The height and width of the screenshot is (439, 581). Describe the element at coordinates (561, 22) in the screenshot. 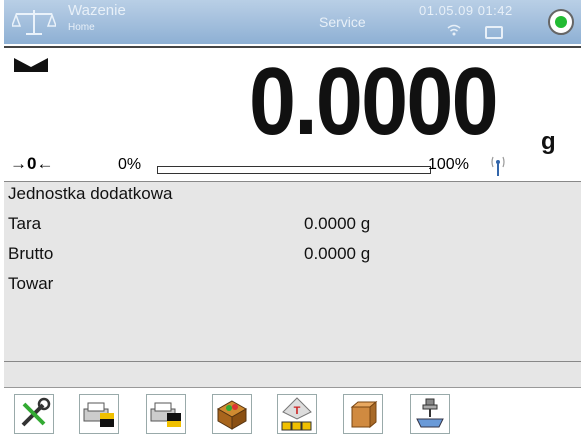

I see `status-indicator-icon` at that location.